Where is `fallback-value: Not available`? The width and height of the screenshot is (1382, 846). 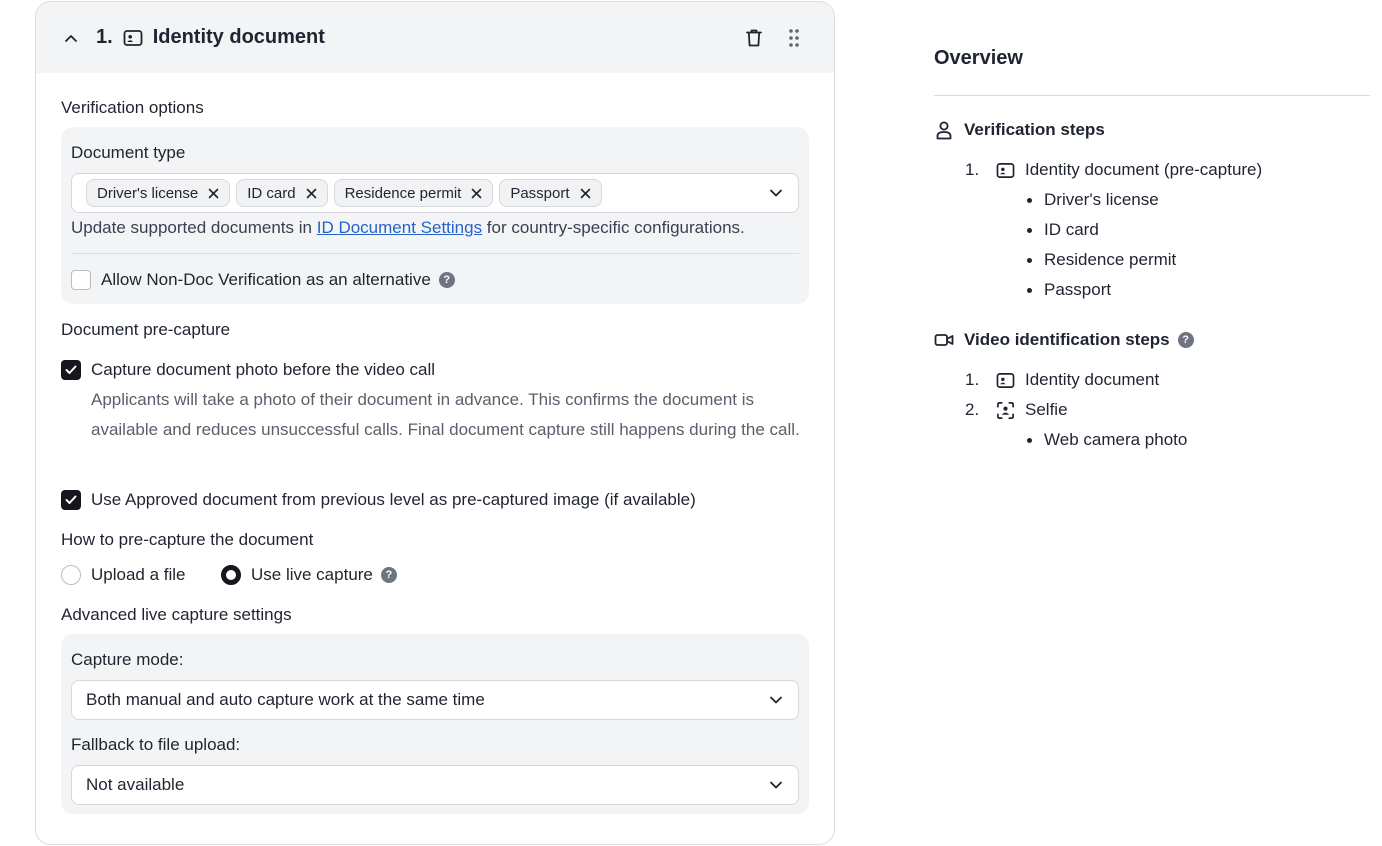 fallback-value: Not available is located at coordinates (135, 784).